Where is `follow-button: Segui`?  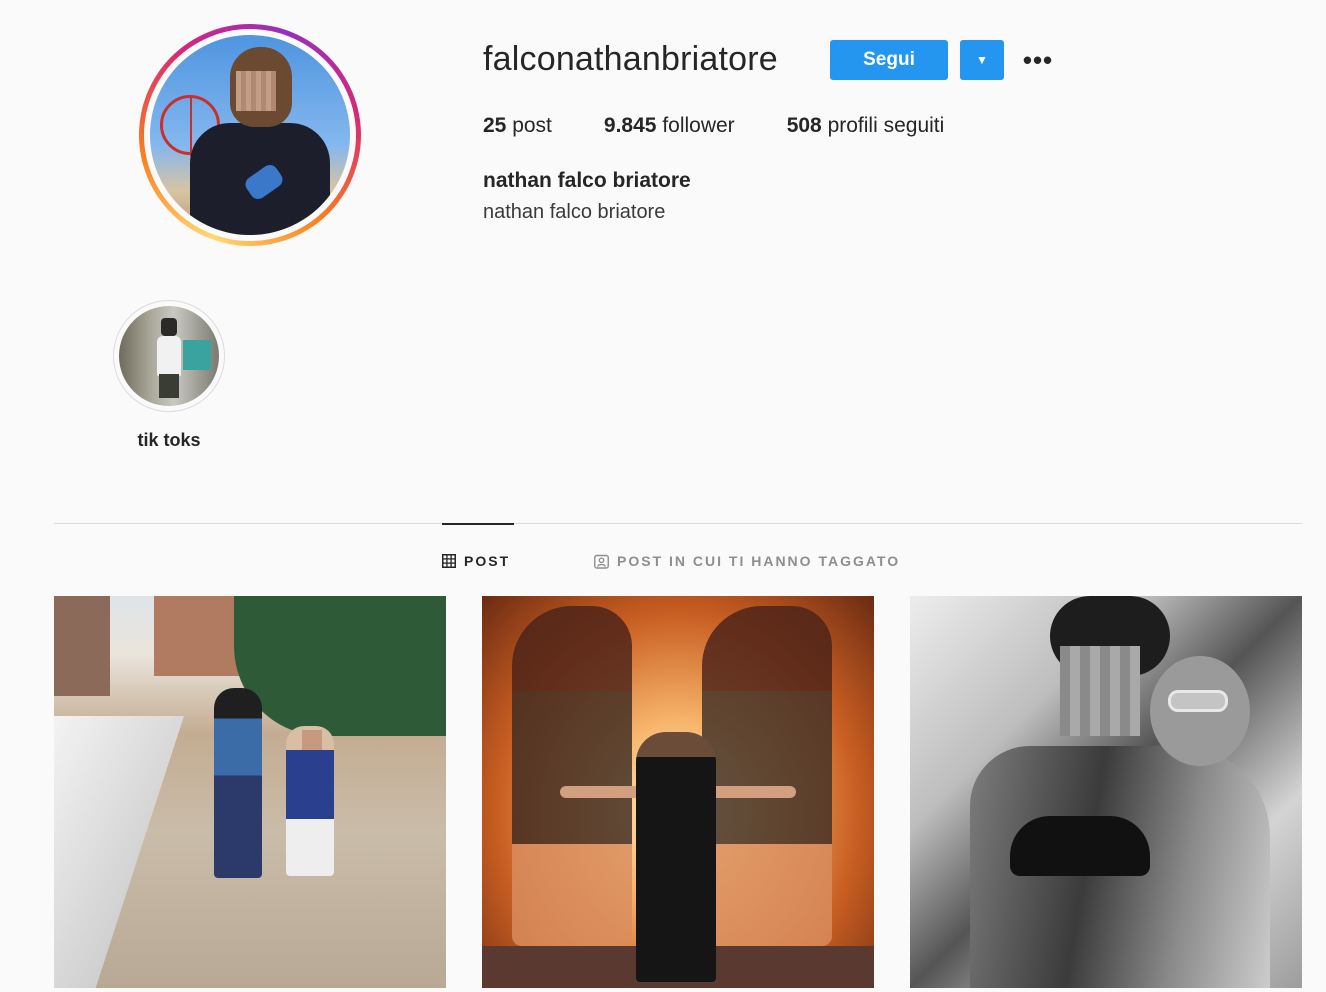
follow-button: Segui is located at coordinates (889, 60).